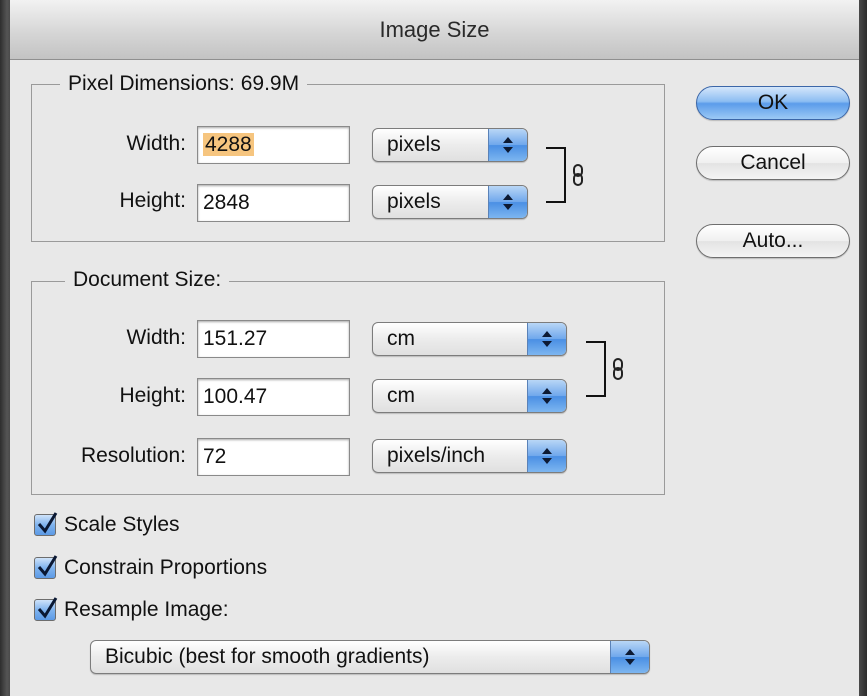 Image resolution: width=867 pixels, height=696 pixels. I want to click on doc-width-value: 151.27, so click(235, 338).